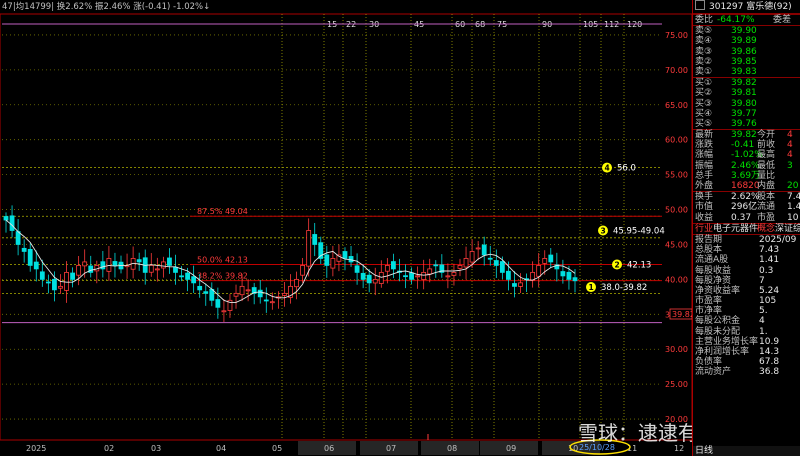 This screenshot has width=800, height=456. What do you see at coordinates (676, 279) in the screenshot?
I see `y-tick-label: 40.00` at bounding box center [676, 279].